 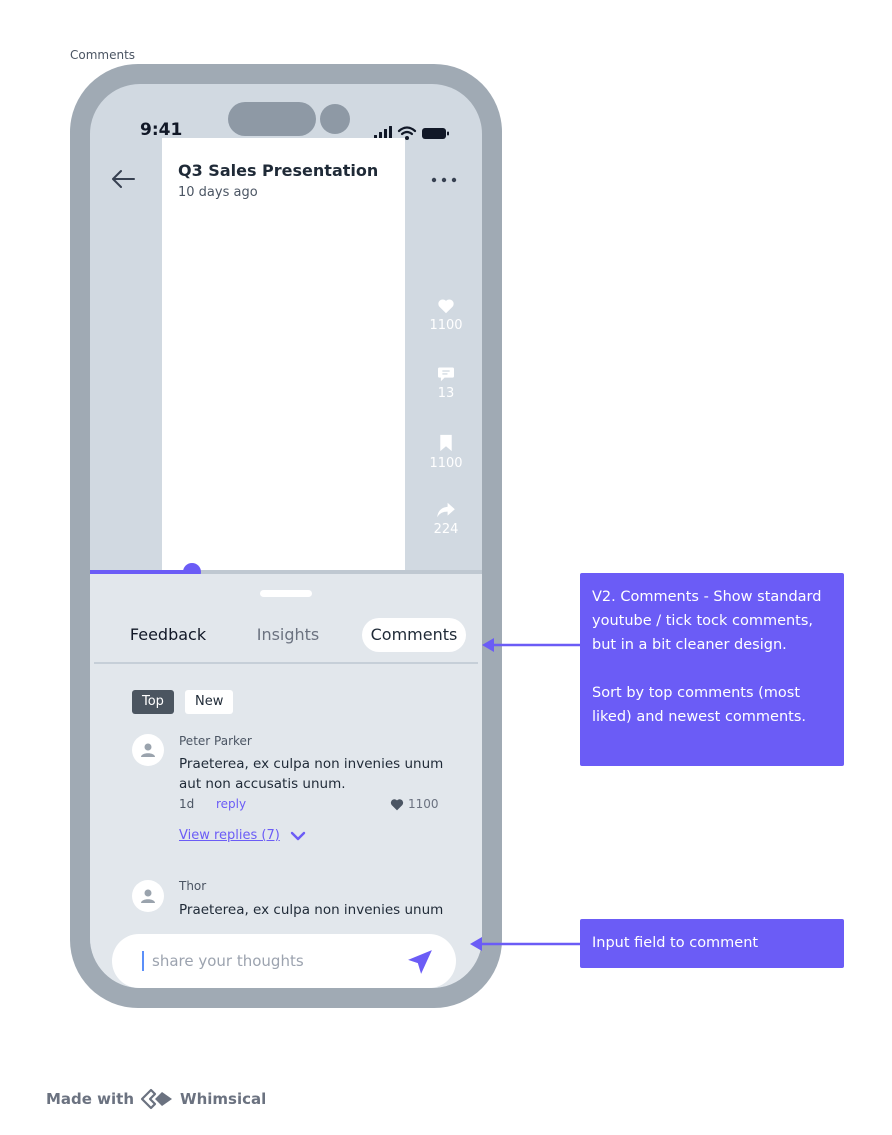 What do you see at coordinates (533, 645) in the screenshot?
I see `annotation-arrow-tabs` at bounding box center [533, 645].